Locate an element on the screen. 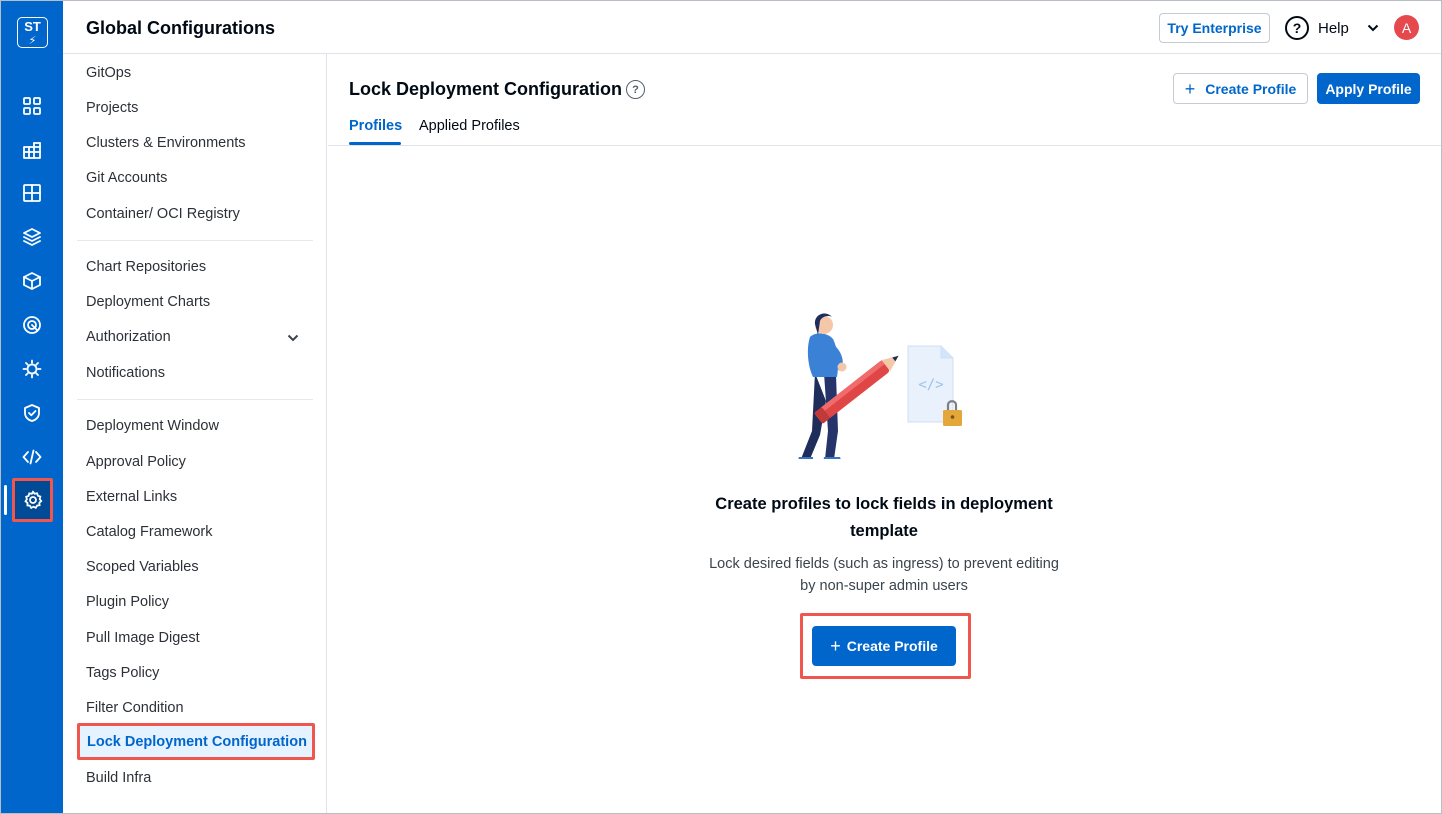 Image resolution: width=1442 pixels, height=814 pixels. security-scan-icon is located at coordinates (32, 325).